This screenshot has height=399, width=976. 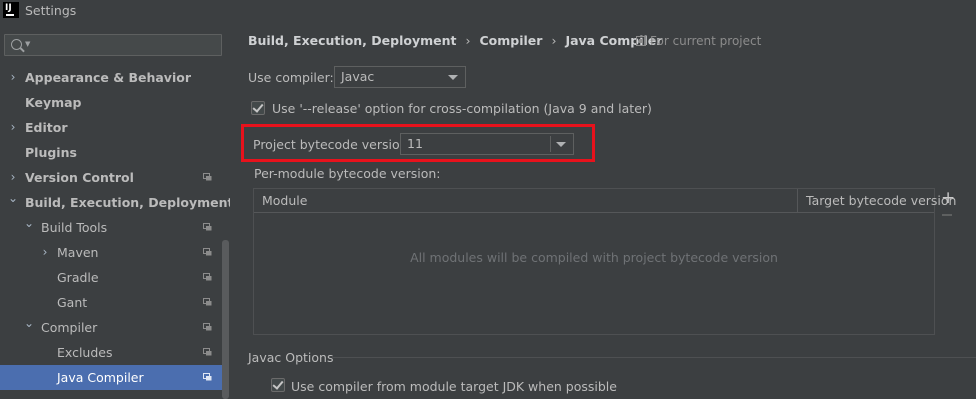 I want to click on search-history-icon: ▼, so click(x=27, y=44).